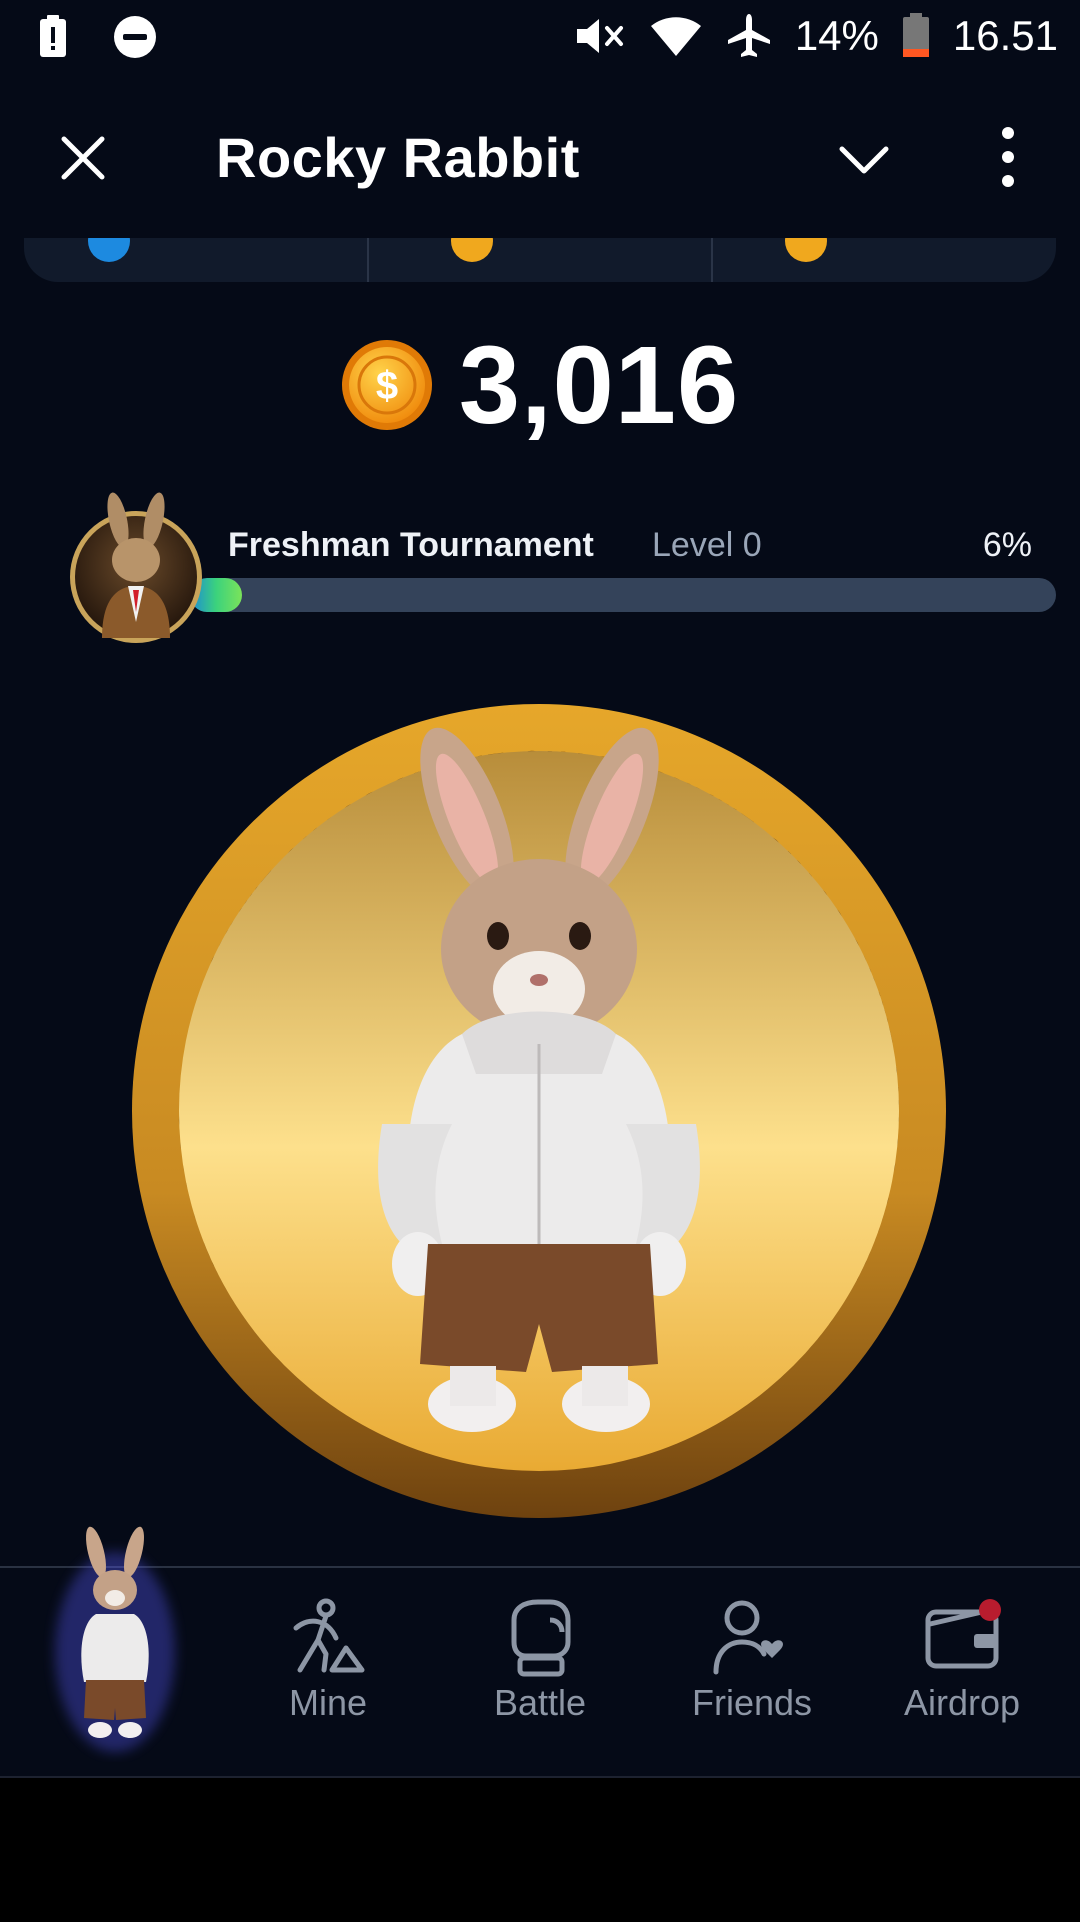 Image resolution: width=1080 pixels, height=1922 pixels. Describe the element at coordinates (398, 157) in the screenshot. I see `app-title: Rocky Rabbit` at that location.